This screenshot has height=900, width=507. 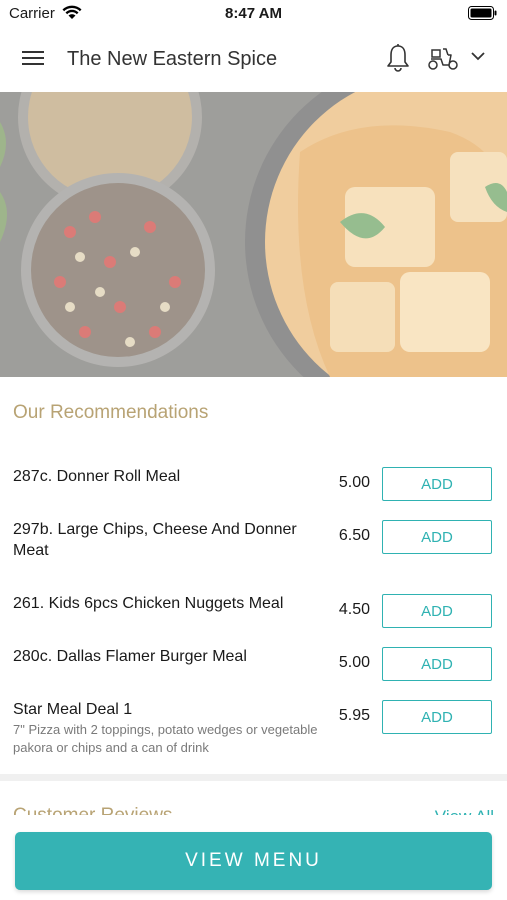 What do you see at coordinates (34, 58) in the screenshot?
I see `hamburger-menu-icon` at bounding box center [34, 58].